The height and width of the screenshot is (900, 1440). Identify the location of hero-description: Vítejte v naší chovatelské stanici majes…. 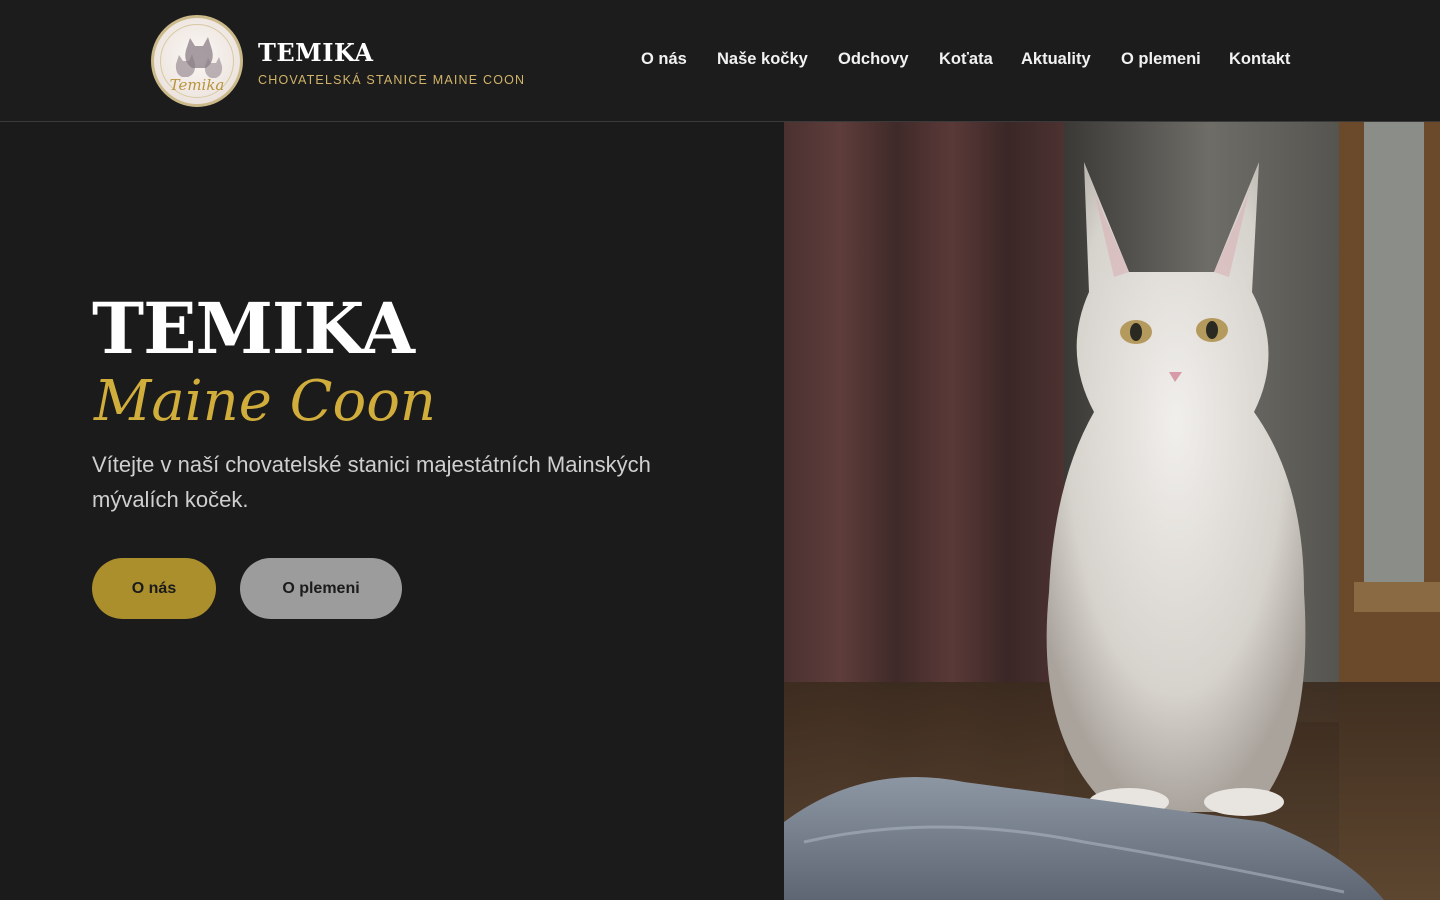
(371, 482).